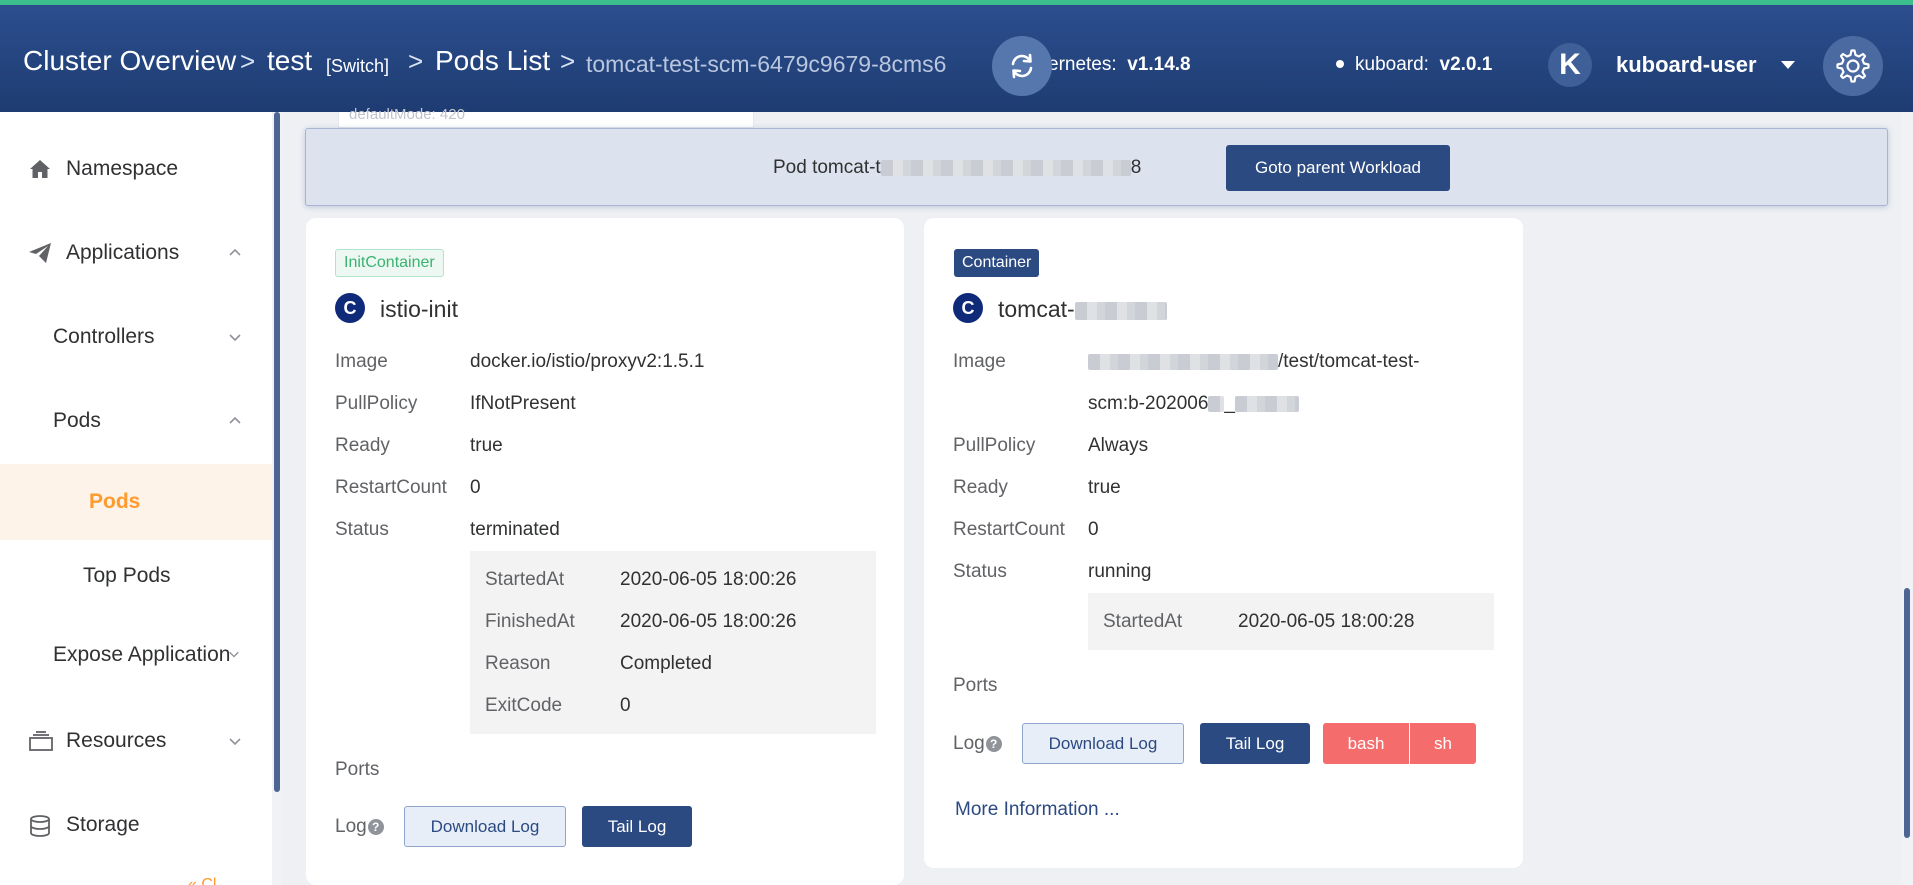 This screenshot has height=885, width=1913. What do you see at coordinates (1466, 64) in the screenshot?
I see `kuboard-version: v2.0.1` at bounding box center [1466, 64].